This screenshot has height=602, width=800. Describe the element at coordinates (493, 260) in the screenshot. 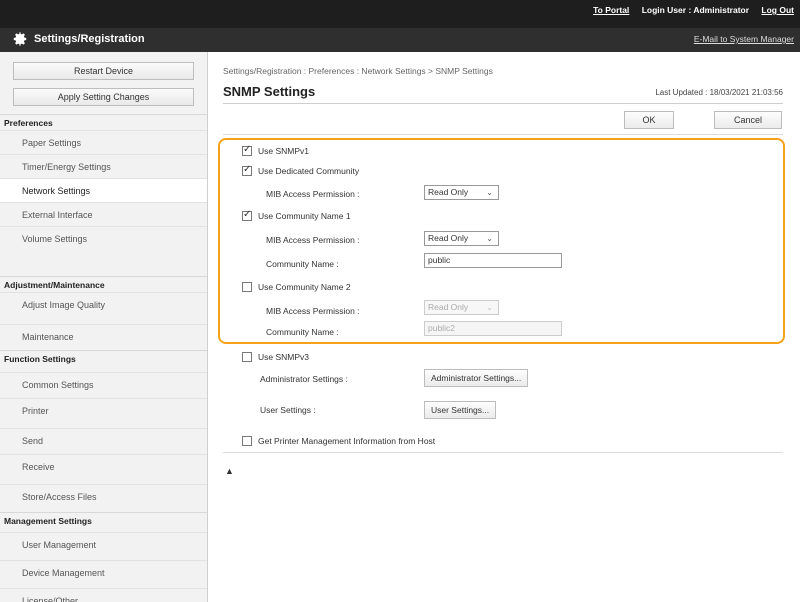

I see `community-1-name-input: public` at that location.